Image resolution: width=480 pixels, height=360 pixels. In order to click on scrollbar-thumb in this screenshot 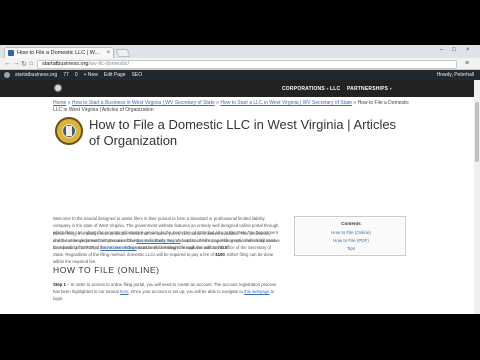, I will do `click(477, 132)`.